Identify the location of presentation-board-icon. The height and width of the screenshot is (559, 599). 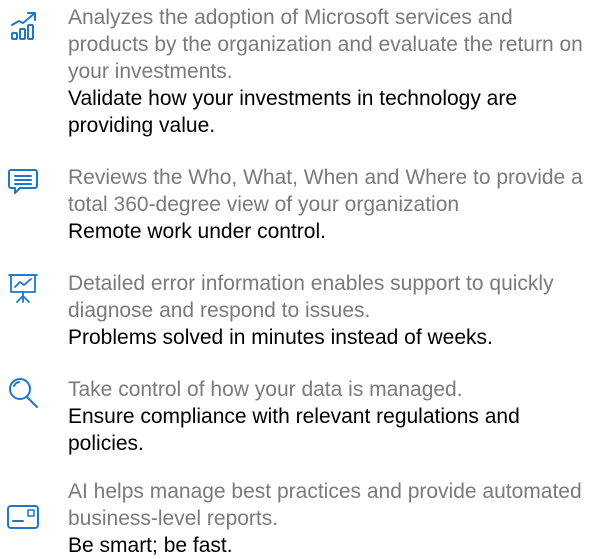
(23, 288).